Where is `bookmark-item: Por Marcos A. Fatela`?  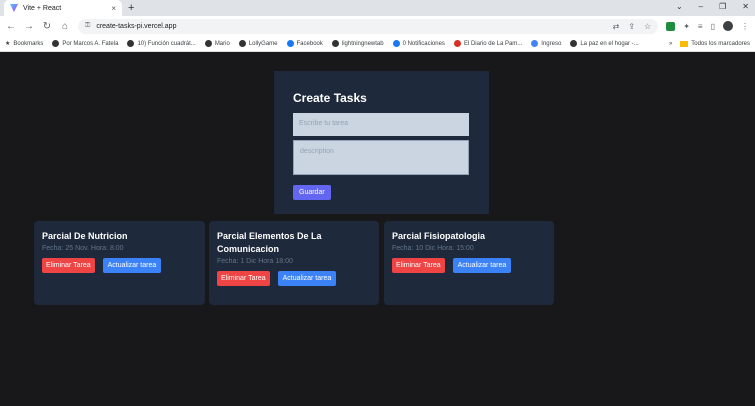
bookmark-item: Por Marcos A. Fatela is located at coordinates (85, 43).